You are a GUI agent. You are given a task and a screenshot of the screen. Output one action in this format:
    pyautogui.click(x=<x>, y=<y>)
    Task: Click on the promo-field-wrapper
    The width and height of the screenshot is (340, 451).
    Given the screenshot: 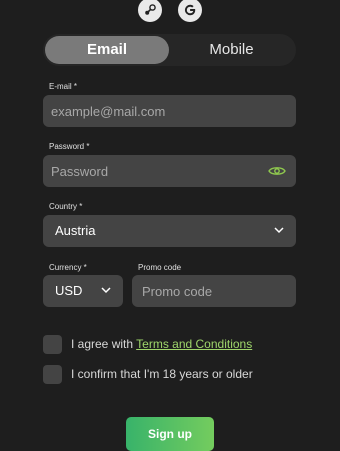 What is the action you would take?
    pyautogui.click(x=214, y=291)
    